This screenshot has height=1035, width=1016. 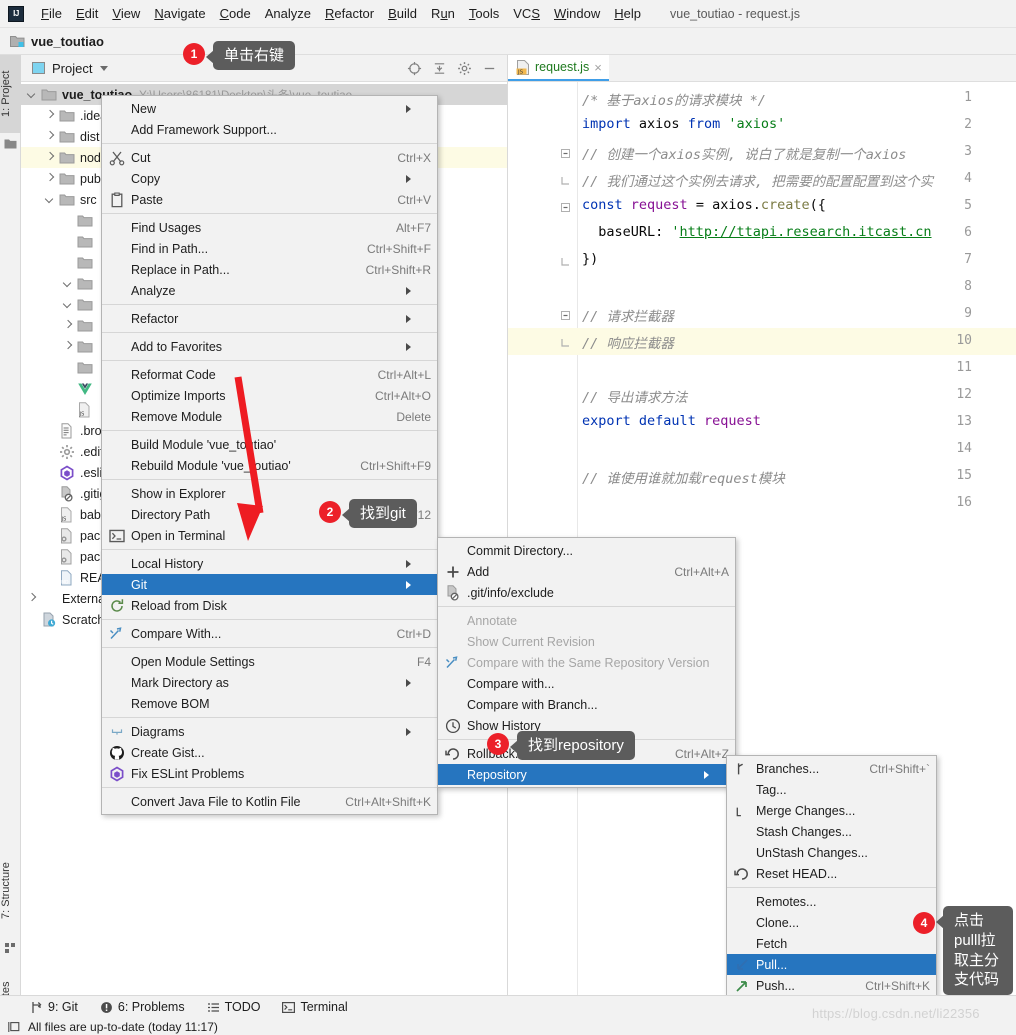 What do you see at coordinates (65, 582) in the screenshot?
I see `svg-text: MD` at bounding box center [65, 582].